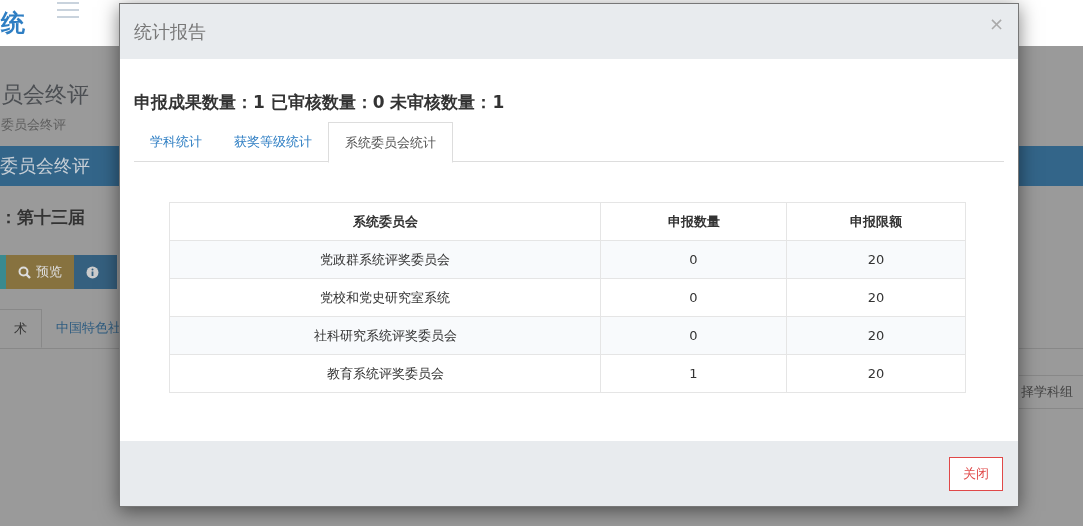 This screenshot has height=526, width=1083. I want to click on preview-button: 预览, so click(40, 272).